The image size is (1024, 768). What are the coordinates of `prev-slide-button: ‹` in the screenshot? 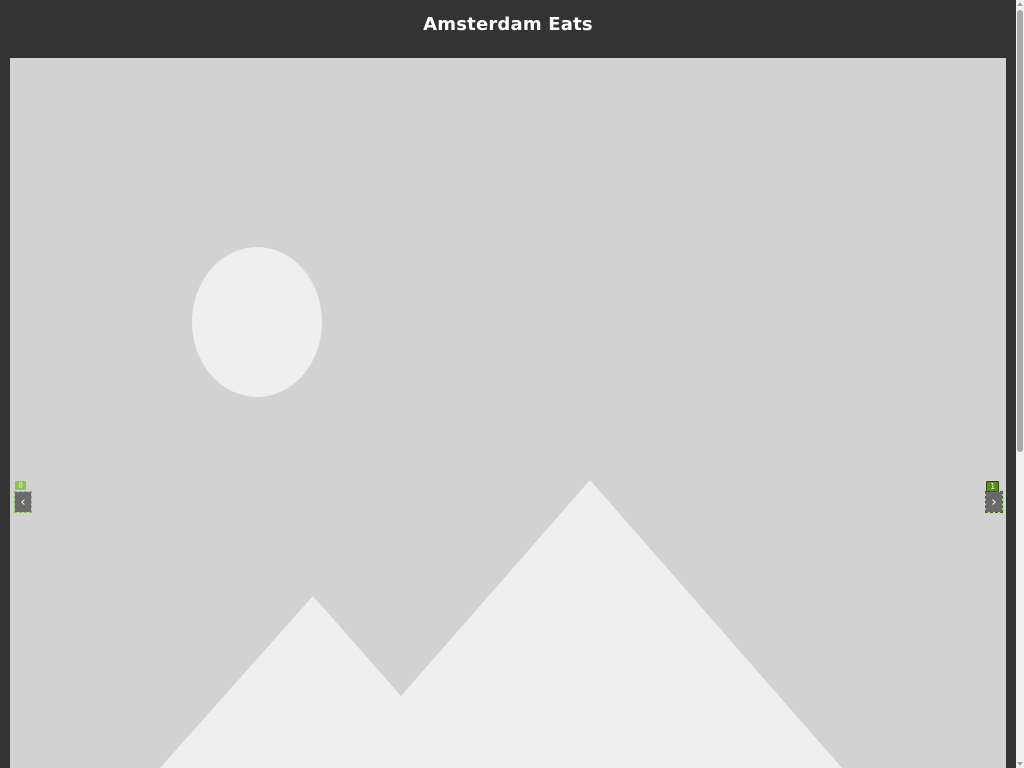 It's located at (23, 502).